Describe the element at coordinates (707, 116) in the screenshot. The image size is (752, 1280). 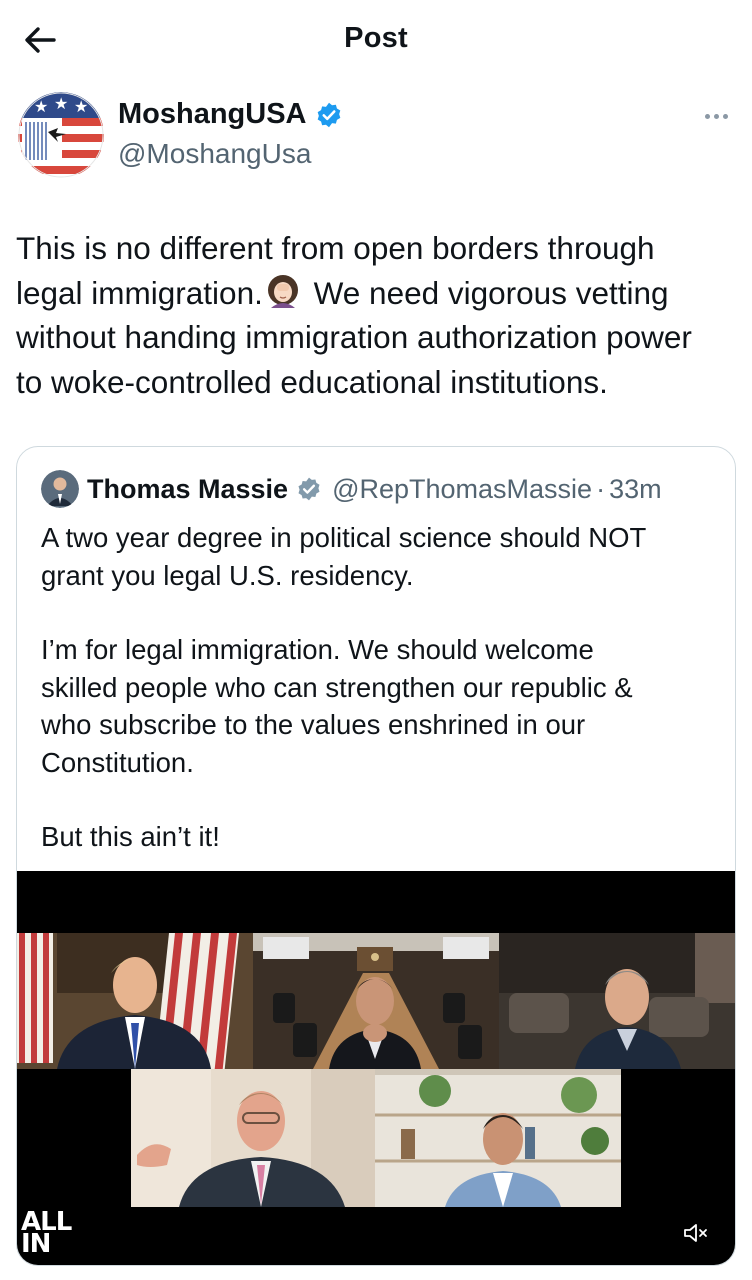
I see `more-horizontal-icon` at that location.